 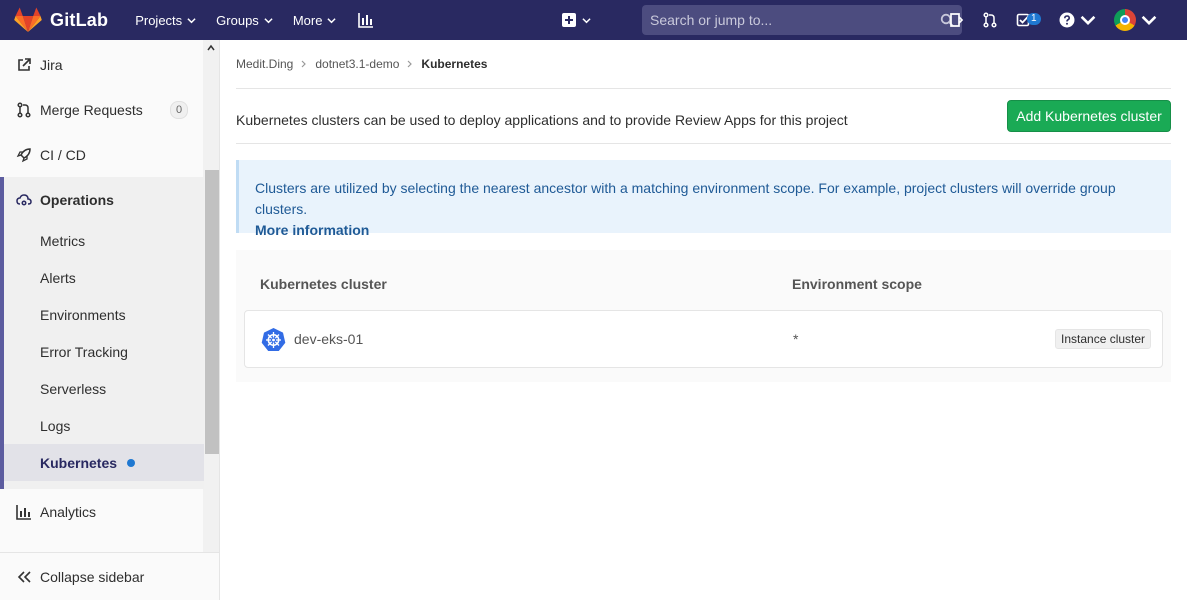 What do you see at coordinates (1077, 20) in the screenshot?
I see `help-dropdown` at bounding box center [1077, 20].